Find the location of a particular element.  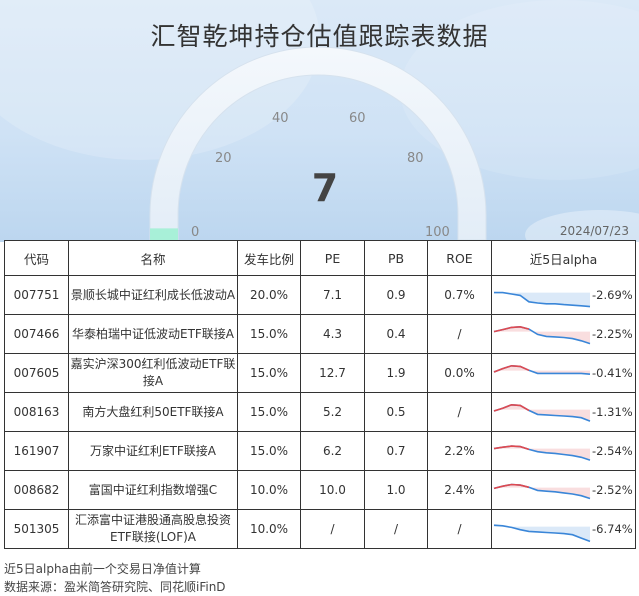

cell-code: 501305 is located at coordinates (36, 529).